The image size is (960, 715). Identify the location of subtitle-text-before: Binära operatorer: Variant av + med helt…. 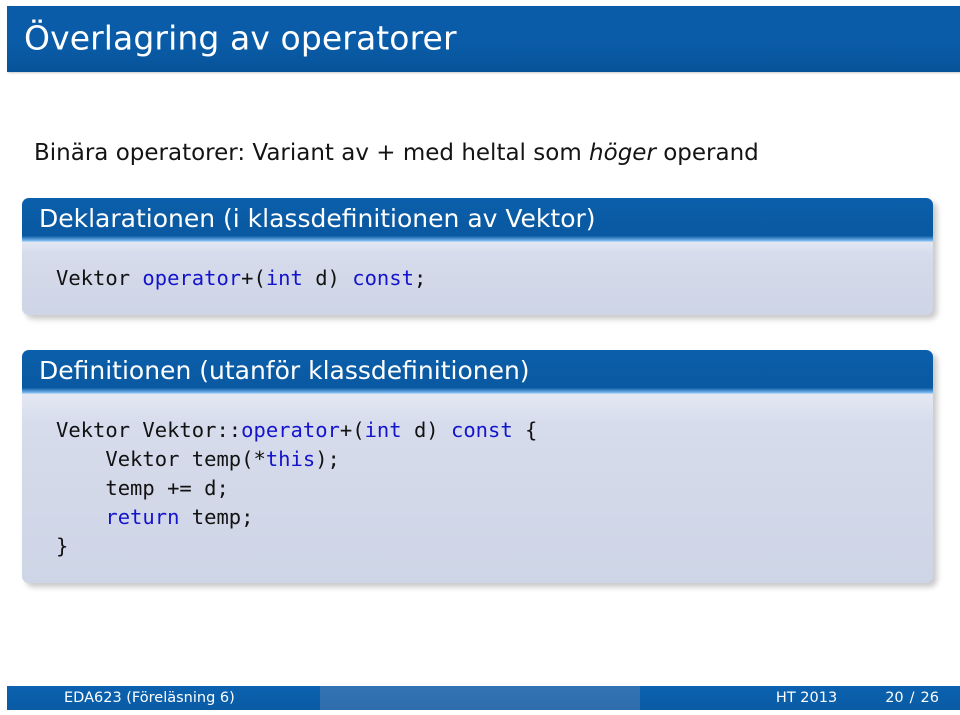
(312, 153).